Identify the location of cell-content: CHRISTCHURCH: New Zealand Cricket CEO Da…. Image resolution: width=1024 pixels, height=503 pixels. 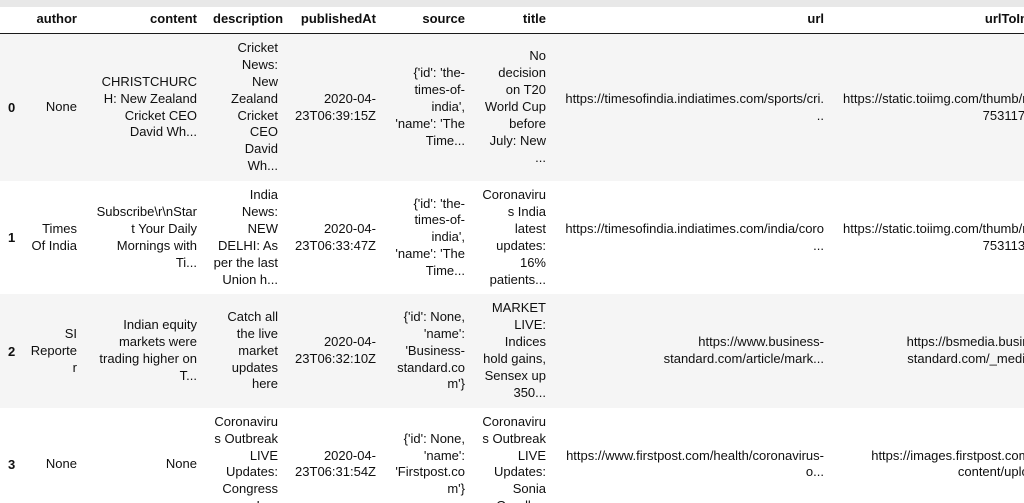
(145, 107).